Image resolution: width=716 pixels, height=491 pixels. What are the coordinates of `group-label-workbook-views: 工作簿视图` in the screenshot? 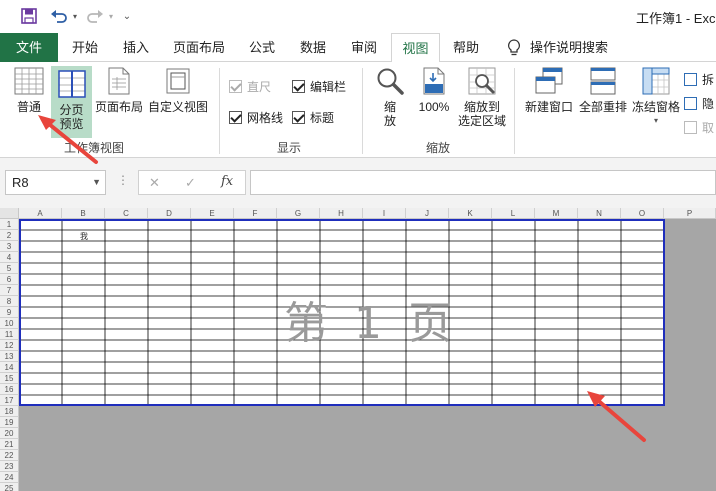 It's located at (94, 148).